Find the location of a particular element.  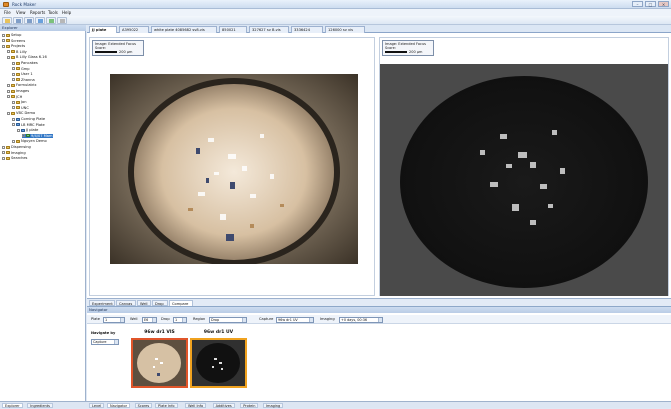

tree-item-label: Jon is located at coordinates (24, 102).